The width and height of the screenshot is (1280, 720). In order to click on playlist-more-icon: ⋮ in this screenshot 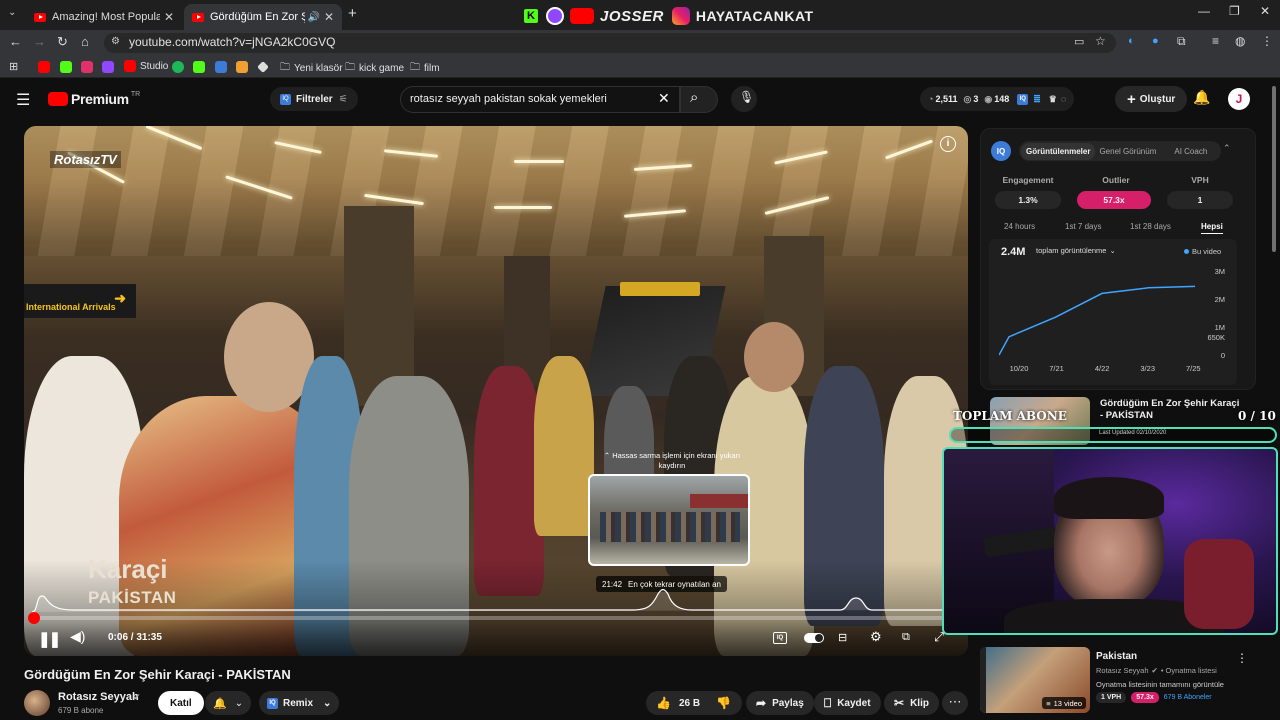, I will do `click(1242, 658)`.